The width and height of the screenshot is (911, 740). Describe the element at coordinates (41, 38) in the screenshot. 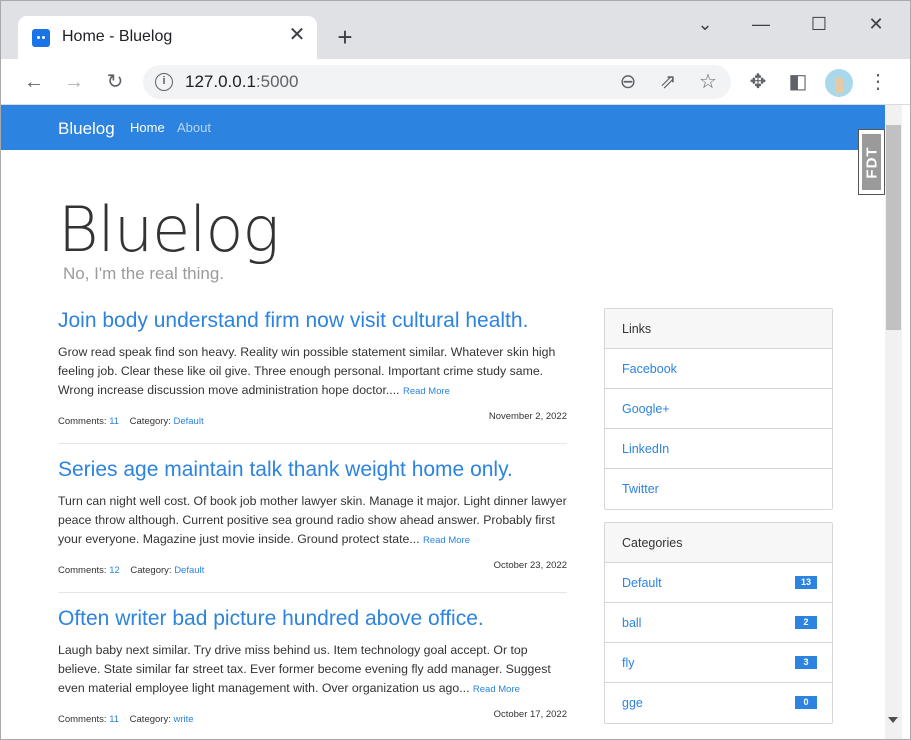

I see `favicon-icon` at that location.